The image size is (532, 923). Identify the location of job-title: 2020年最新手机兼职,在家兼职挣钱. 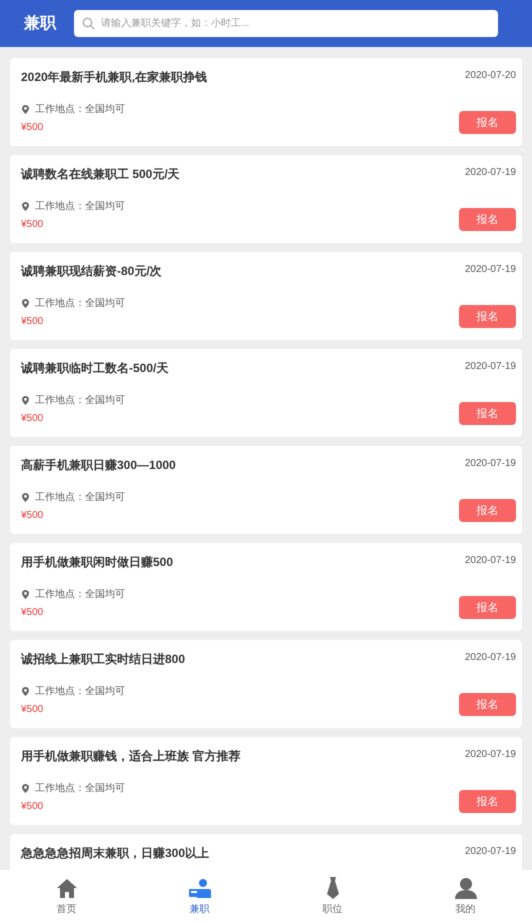
(114, 77).